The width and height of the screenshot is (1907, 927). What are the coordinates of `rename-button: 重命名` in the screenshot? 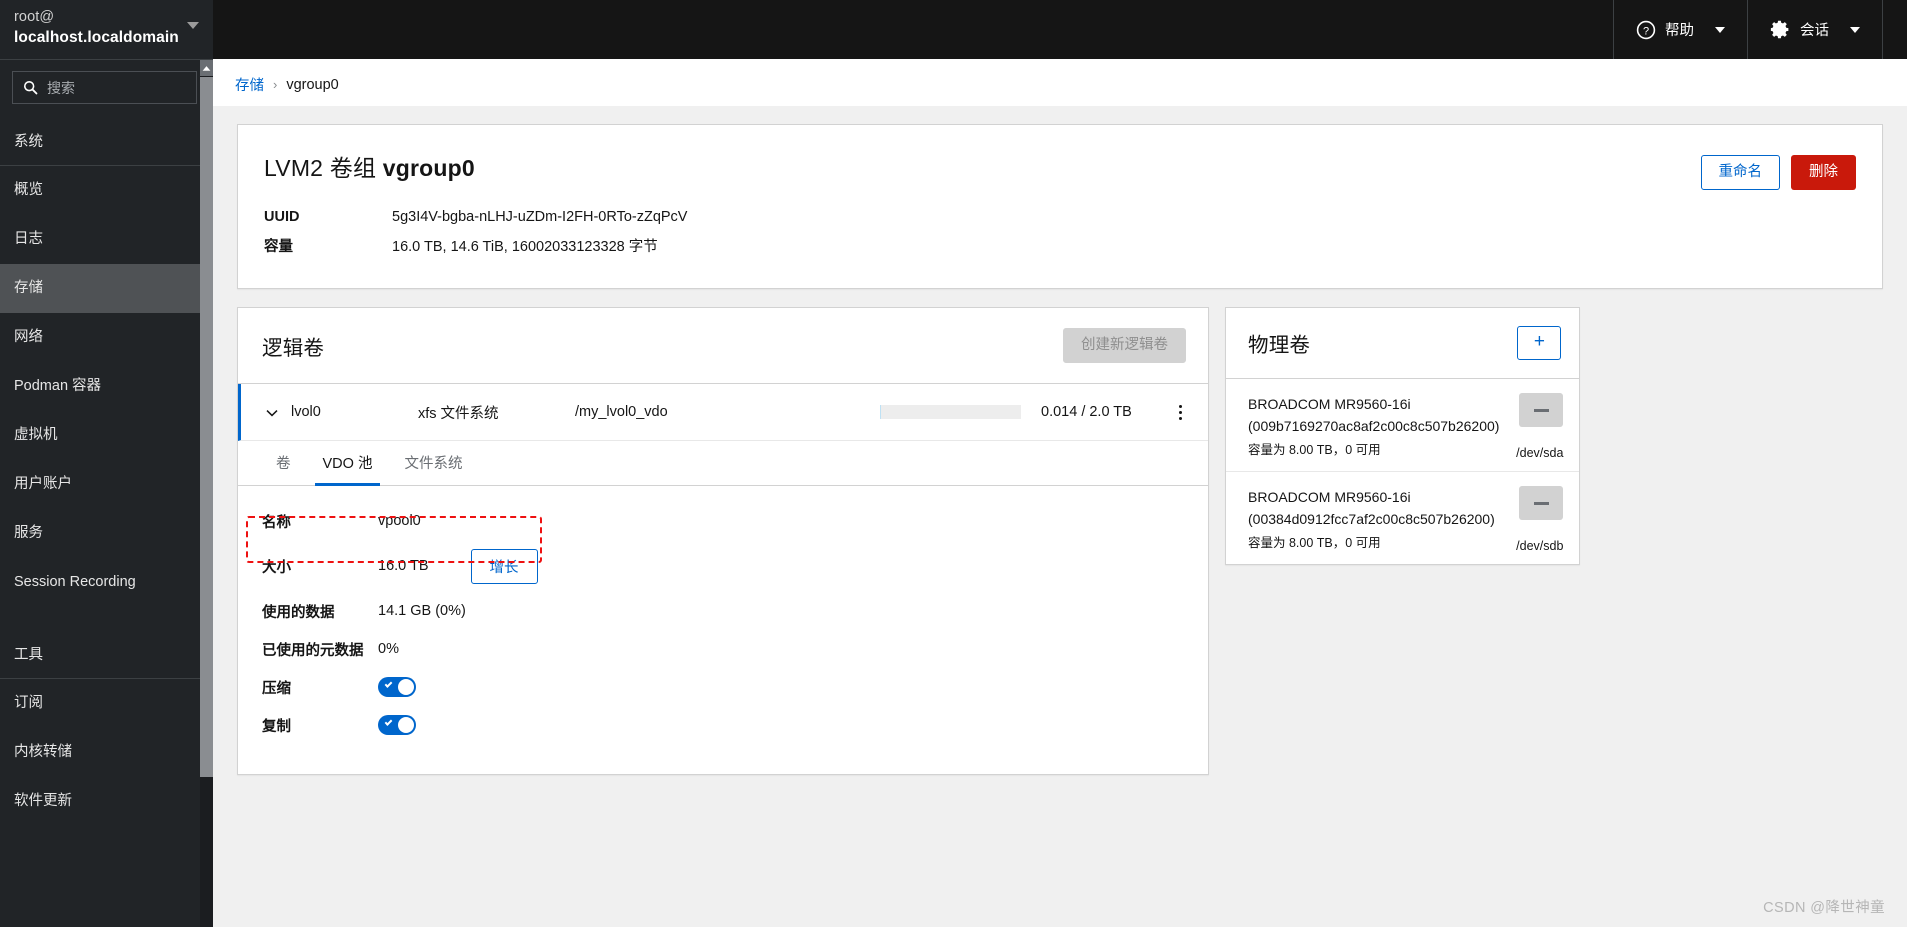 It's located at (1740, 172).